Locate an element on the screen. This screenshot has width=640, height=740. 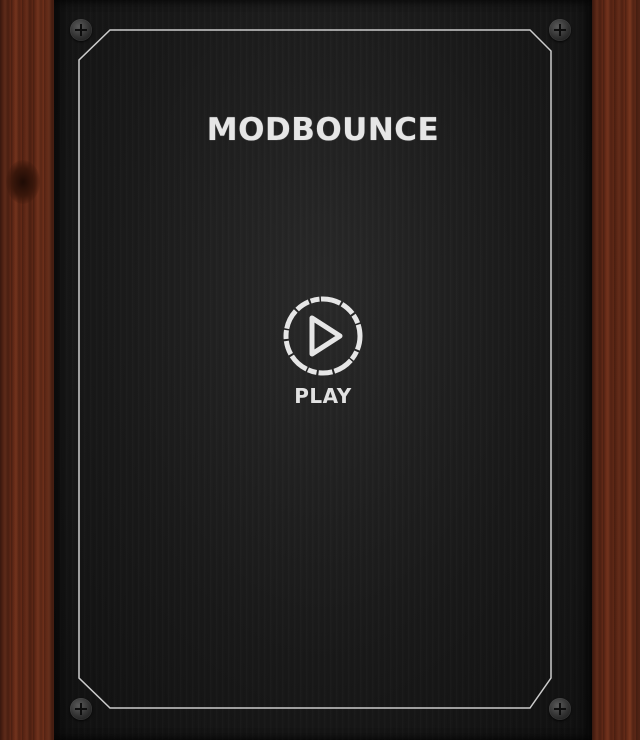
play-button is located at coordinates (323, 336).